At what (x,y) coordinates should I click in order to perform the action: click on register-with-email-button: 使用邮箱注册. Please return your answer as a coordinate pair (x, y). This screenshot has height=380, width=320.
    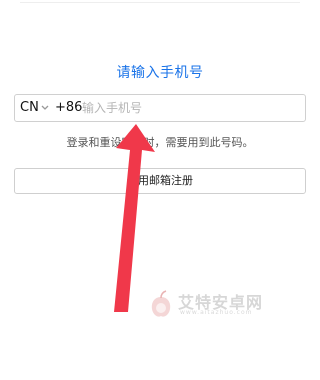
    Looking at the image, I should click on (160, 181).